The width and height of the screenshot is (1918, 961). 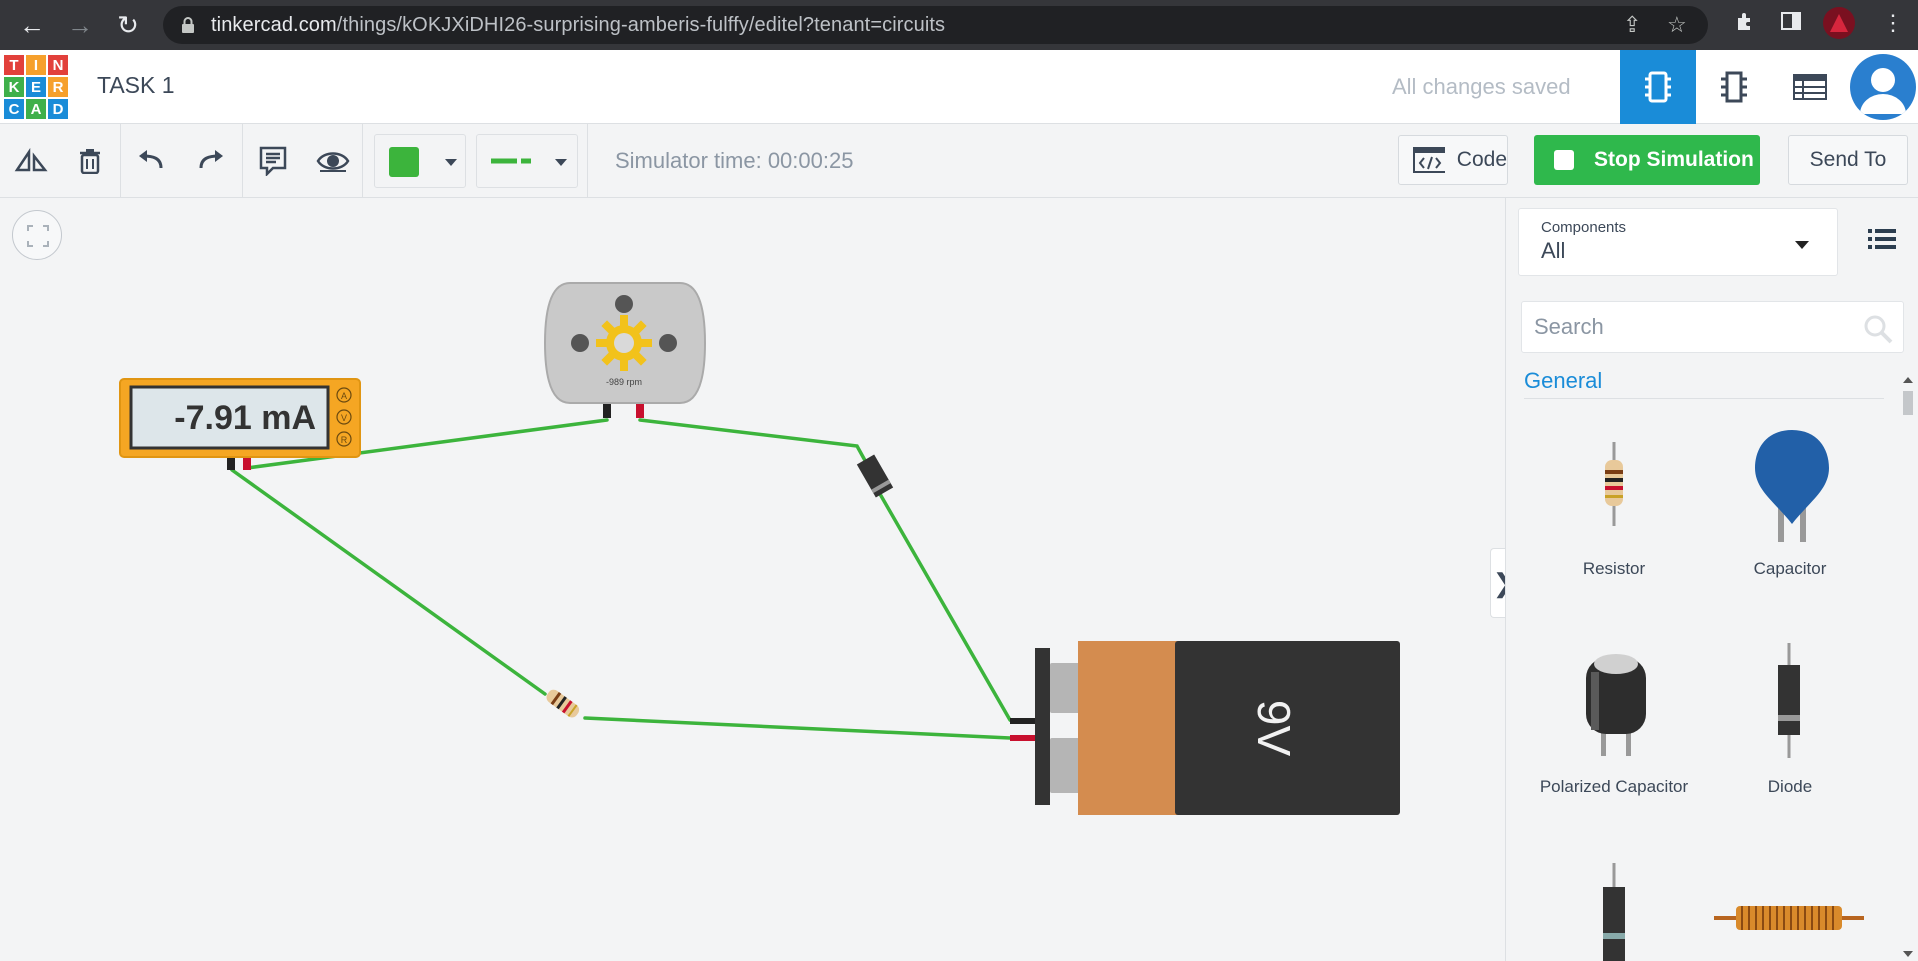 What do you see at coordinates (1810, 87) in the screenshot?
I see `component-list-button` at bounding box center [1810, 87].